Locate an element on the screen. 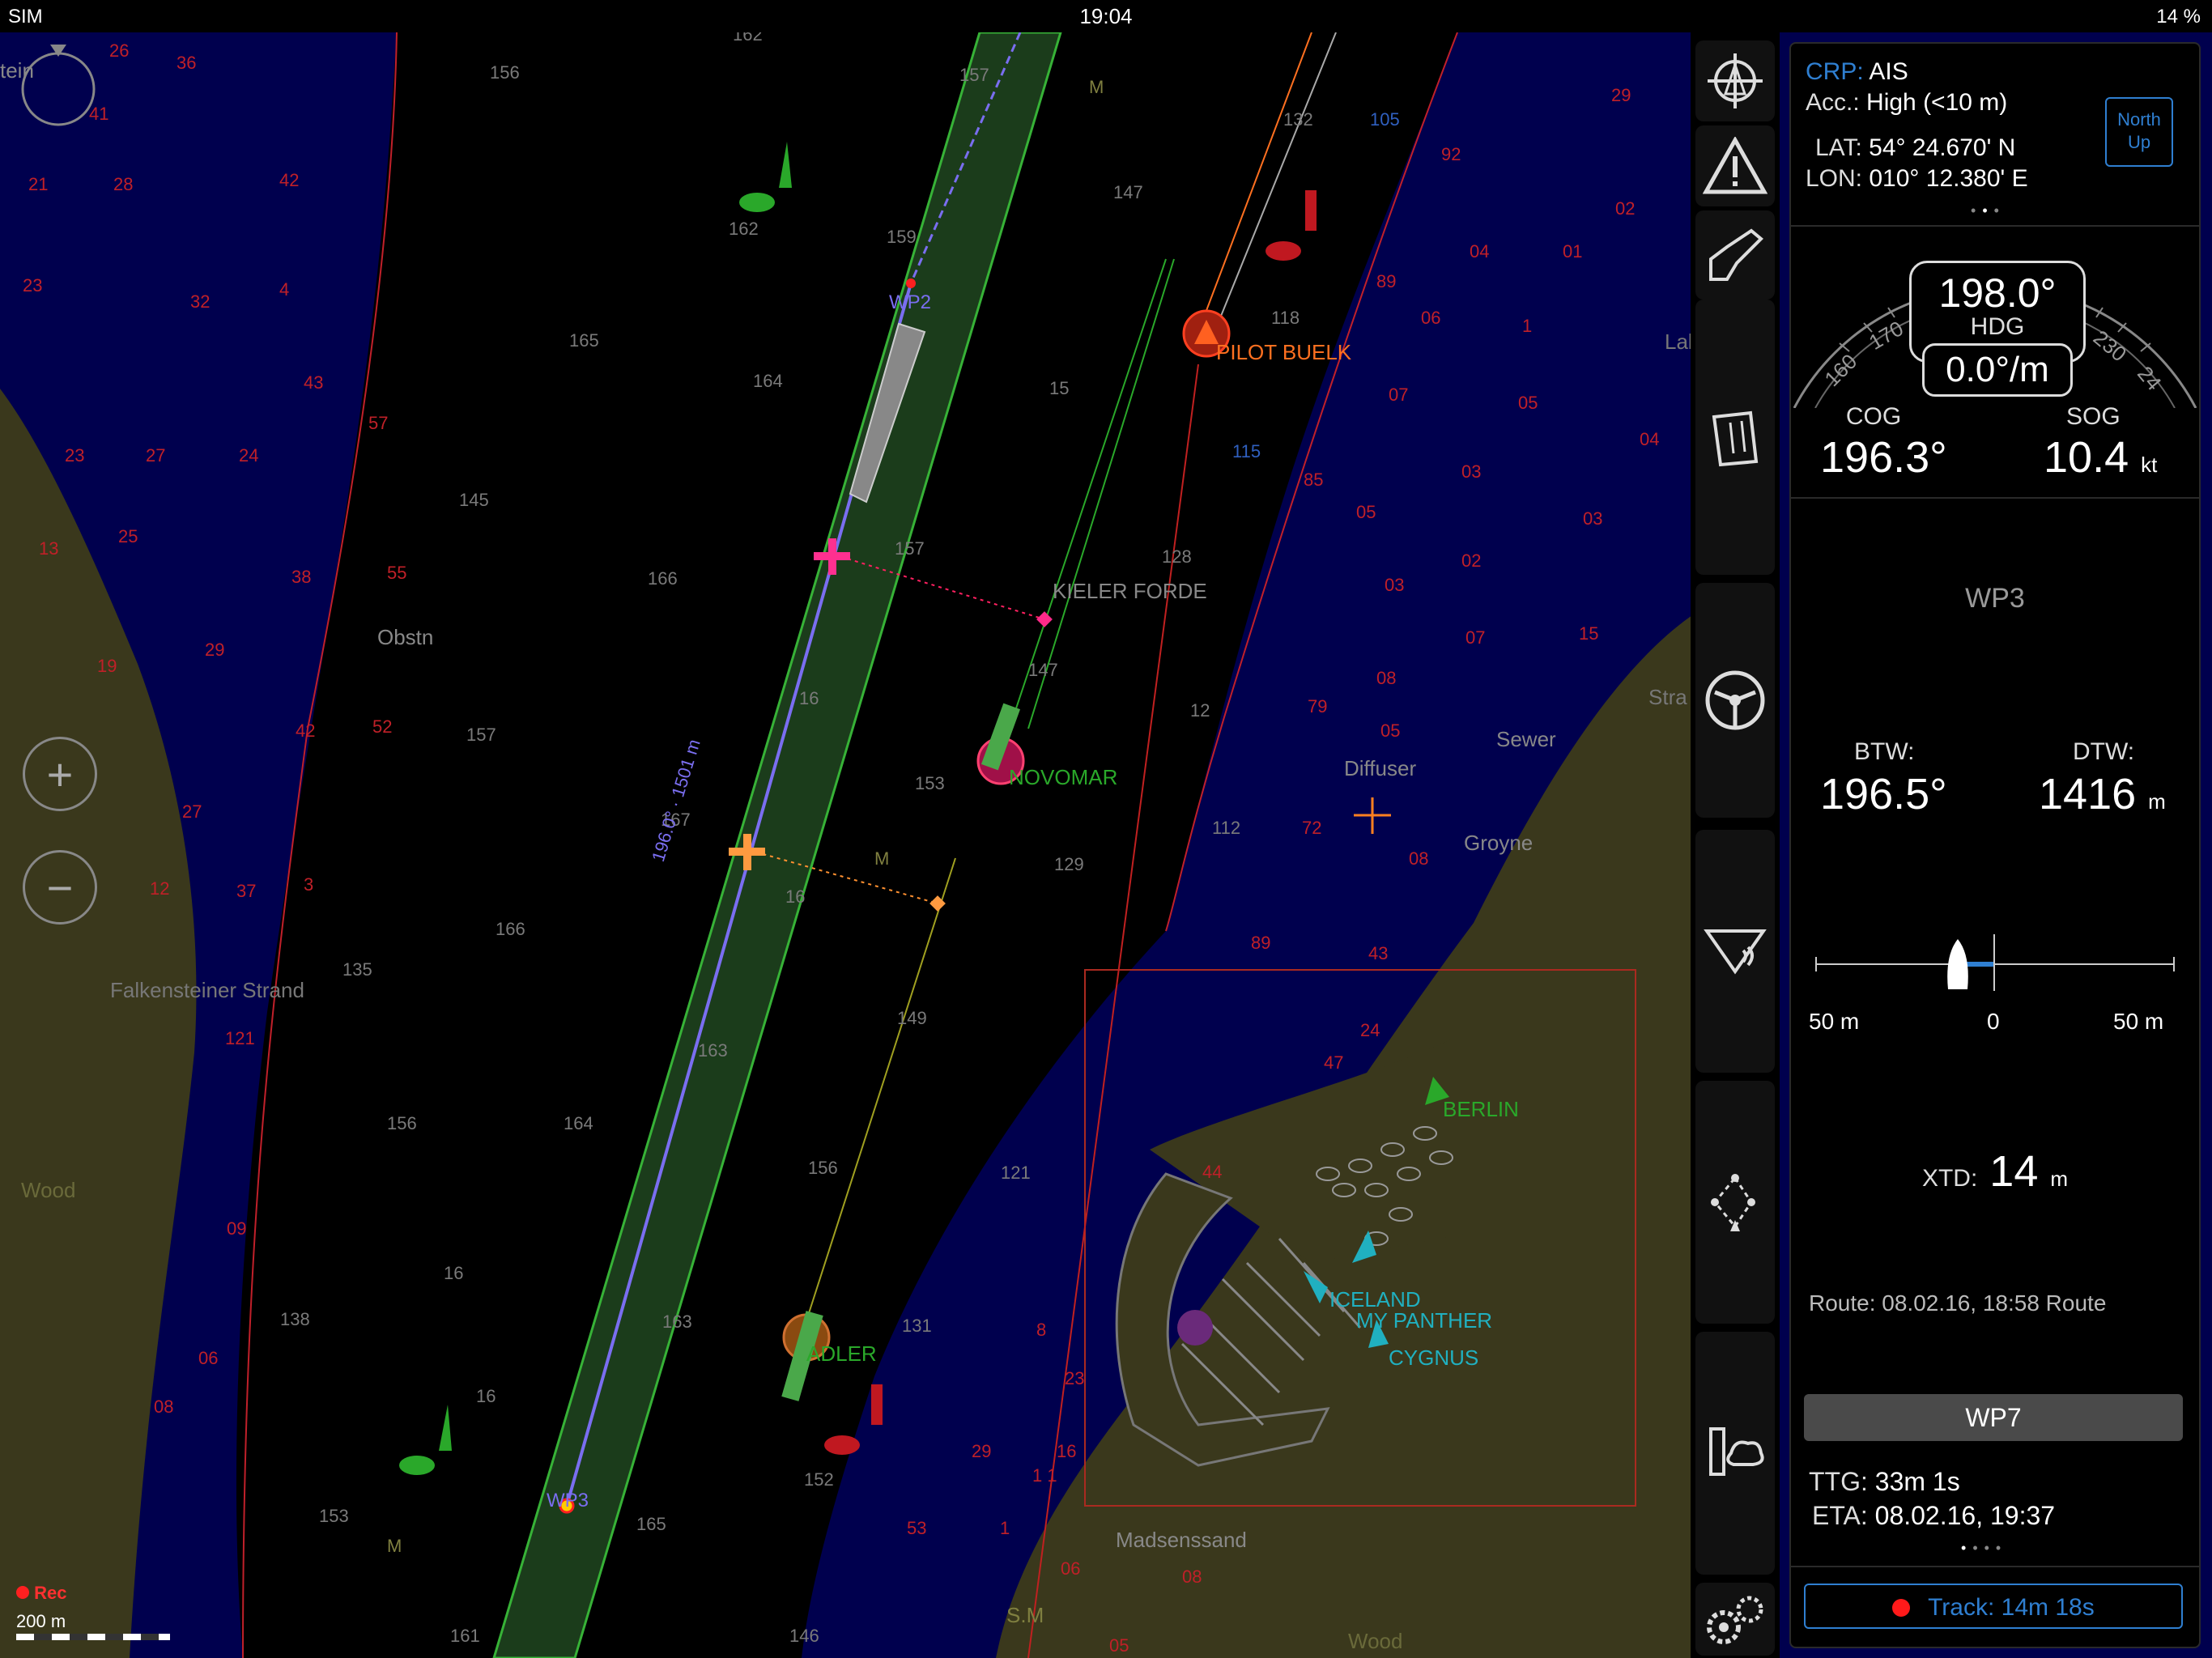 The image size is (2212, 1658). lat-value: 54° 24.670' N is located at coordinates (1943, 147).